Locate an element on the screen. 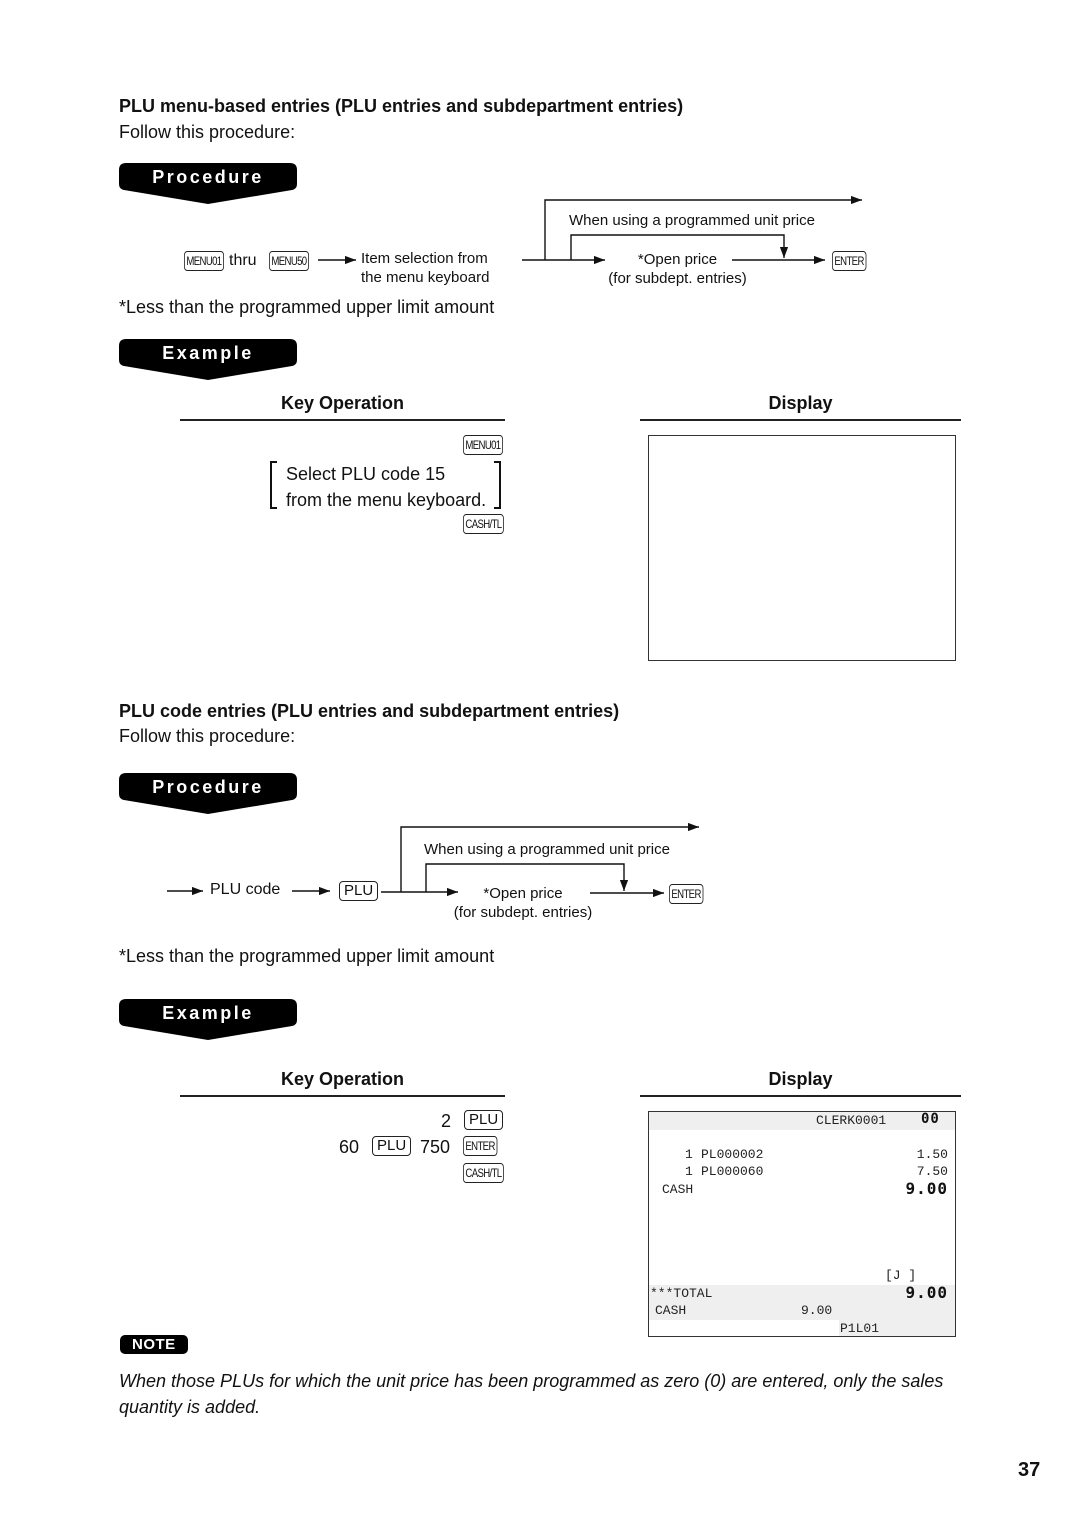 Image resolution: width=1080 pixels, height=1526 pixels. thru-label: thru is located at coordinates (243, 260).